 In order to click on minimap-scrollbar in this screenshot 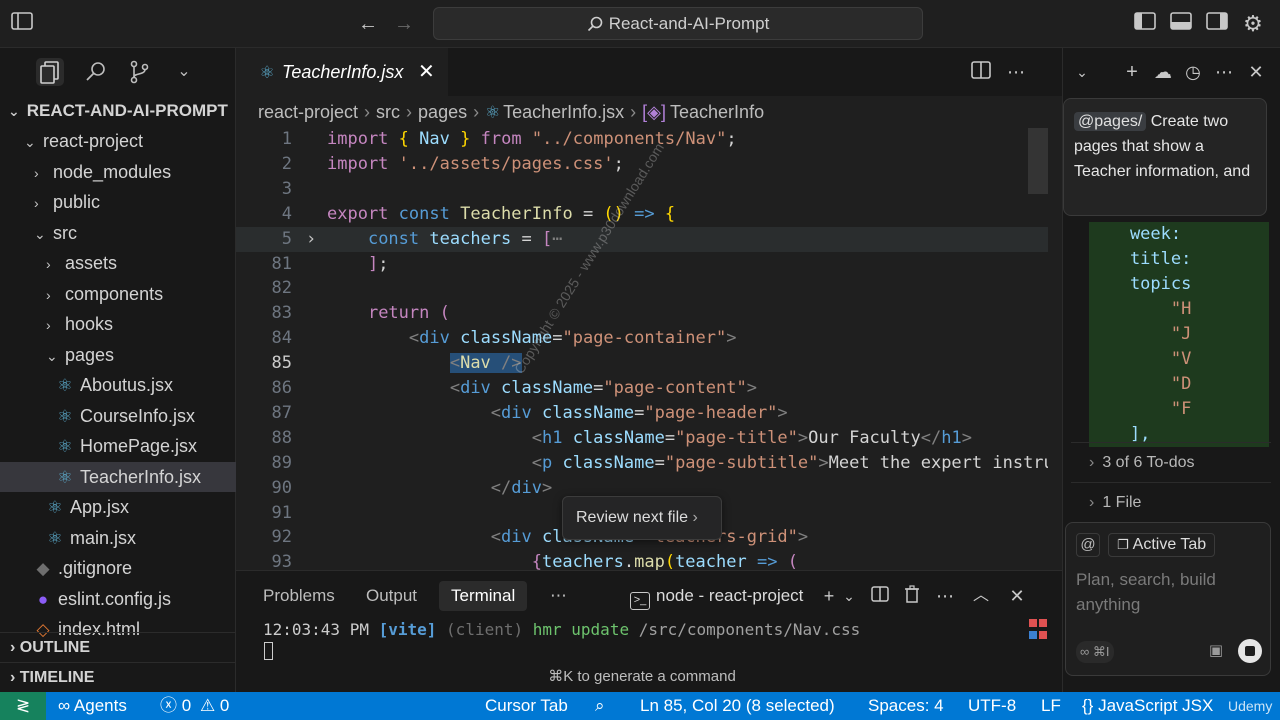, I will do `click(1038, 161)`.